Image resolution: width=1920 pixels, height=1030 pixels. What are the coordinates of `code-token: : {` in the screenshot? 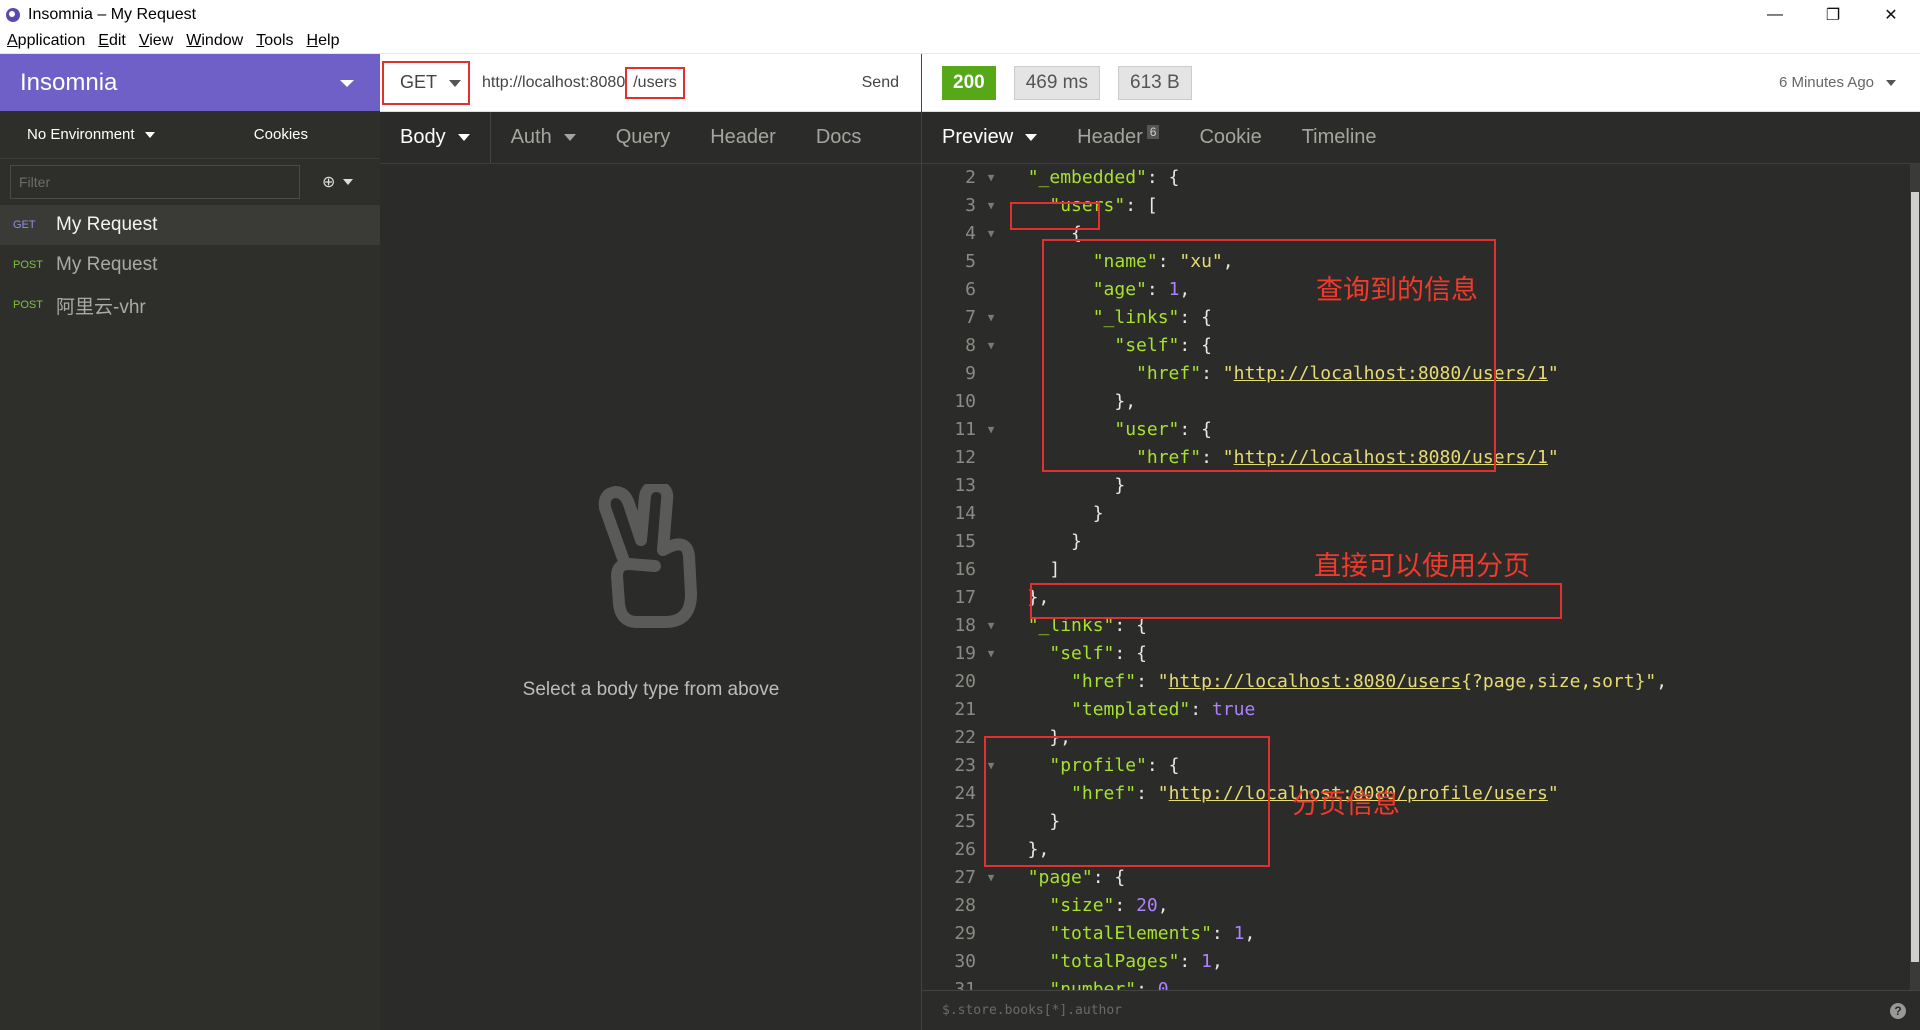 It's located at (1109, 877).